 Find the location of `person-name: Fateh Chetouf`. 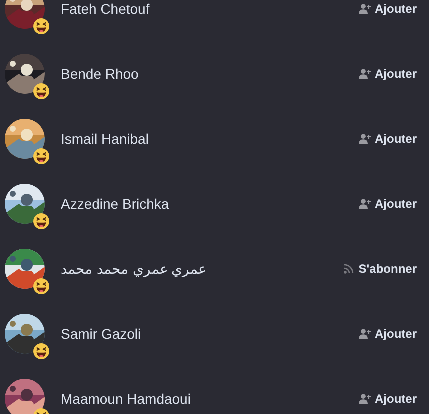

person-name: Fateh Chetouf is located at coordinates (106, 8).